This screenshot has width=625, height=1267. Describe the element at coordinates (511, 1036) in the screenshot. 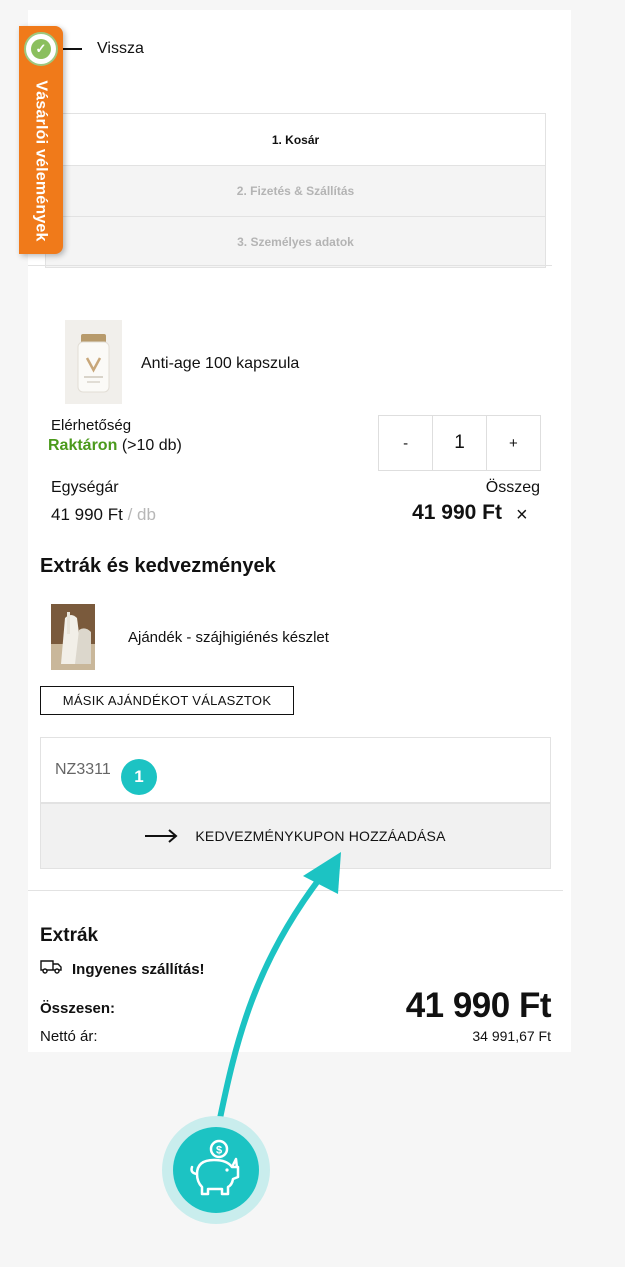

I see `net-price-value: 34 991,67 Ft` at that location.